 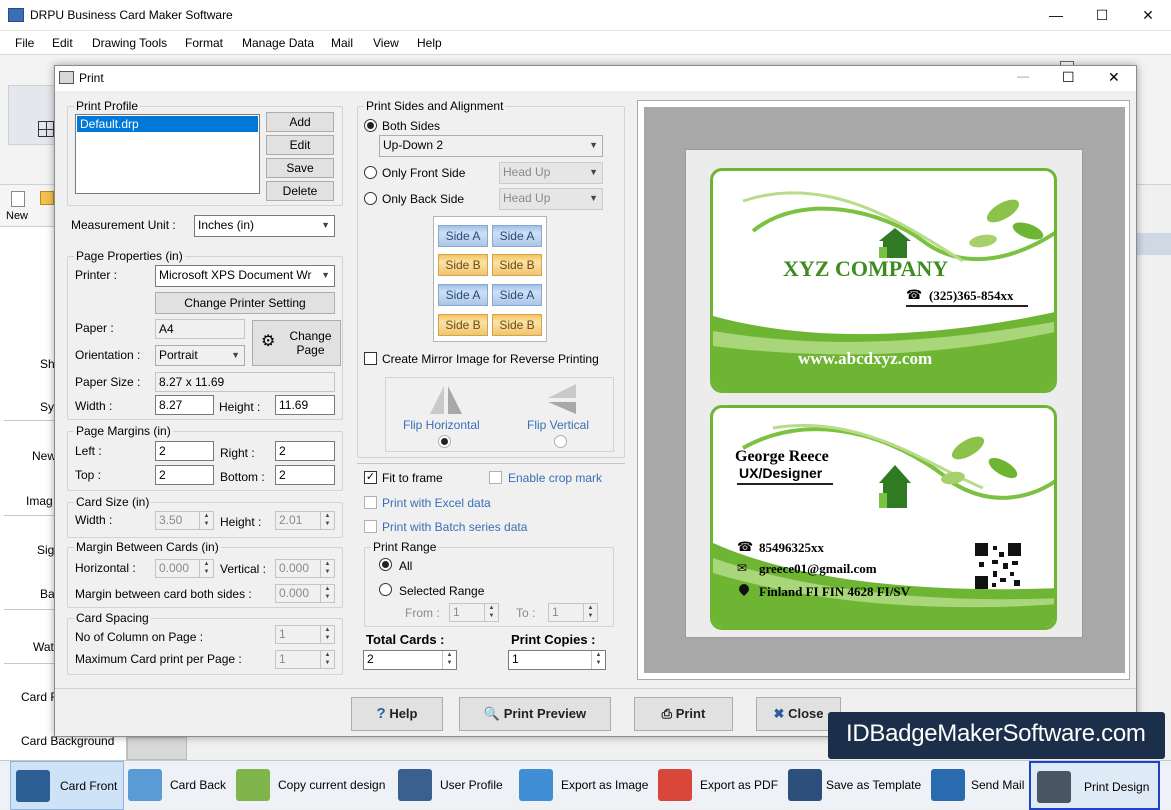 I want to click on card-company-name: XYZ COMPANY, so click(x=866, y=268).